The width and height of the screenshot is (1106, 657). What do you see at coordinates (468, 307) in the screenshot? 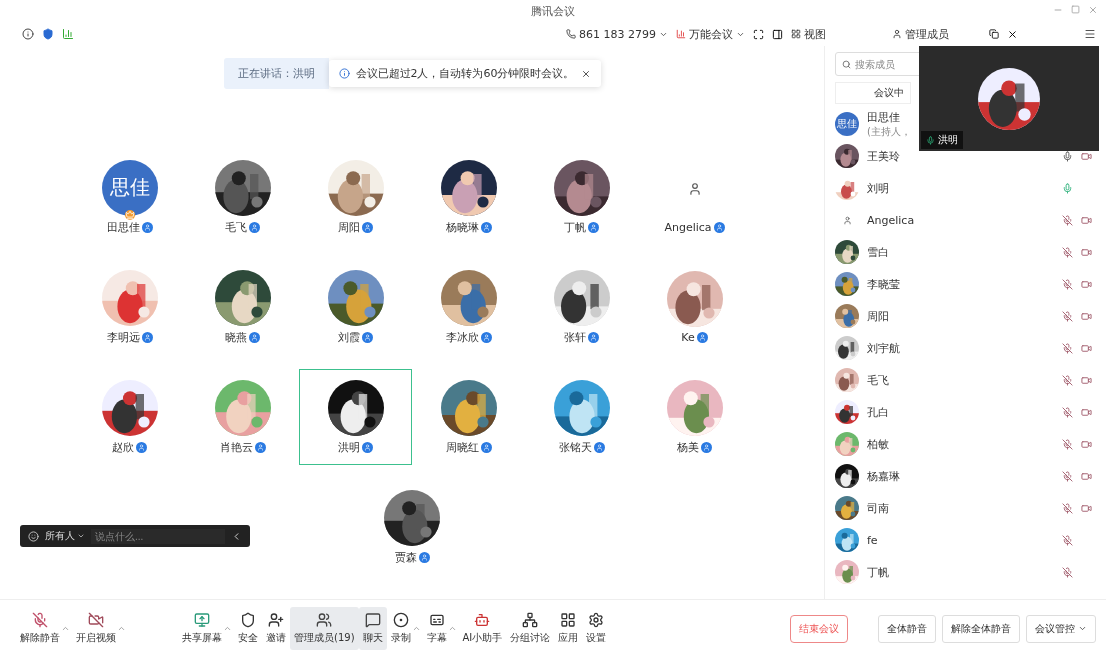
I see `participant-tile: 李冰欣` at bounding box center [468, 307].